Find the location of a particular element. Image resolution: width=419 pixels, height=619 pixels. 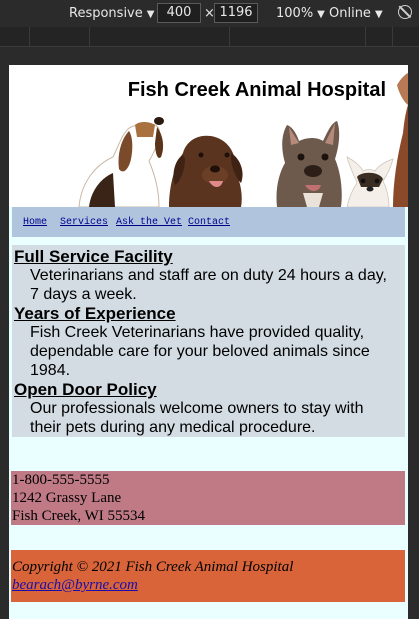

footer-email-link: bearach@byrne.com is located at coordinates (75, 585).